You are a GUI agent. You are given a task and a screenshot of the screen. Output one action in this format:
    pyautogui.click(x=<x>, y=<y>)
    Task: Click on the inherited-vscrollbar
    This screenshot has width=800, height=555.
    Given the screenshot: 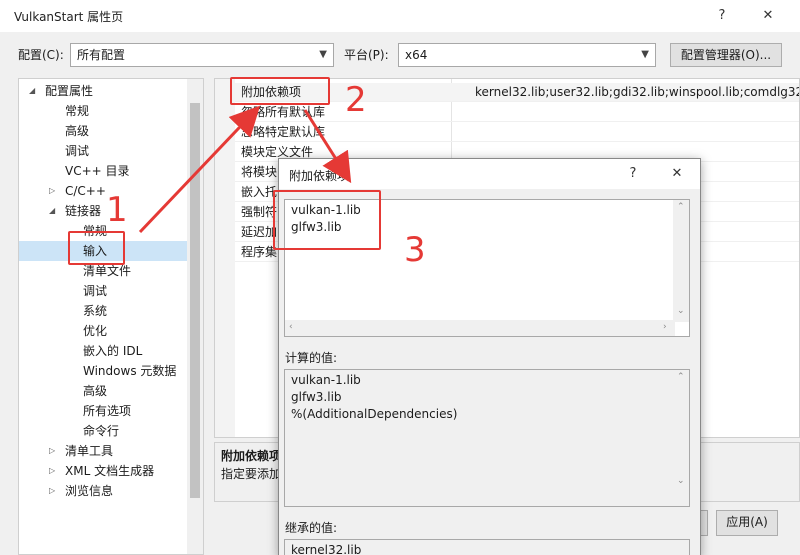 What is the action you would take?
    pyautogui.click(x=681, y=547)
    